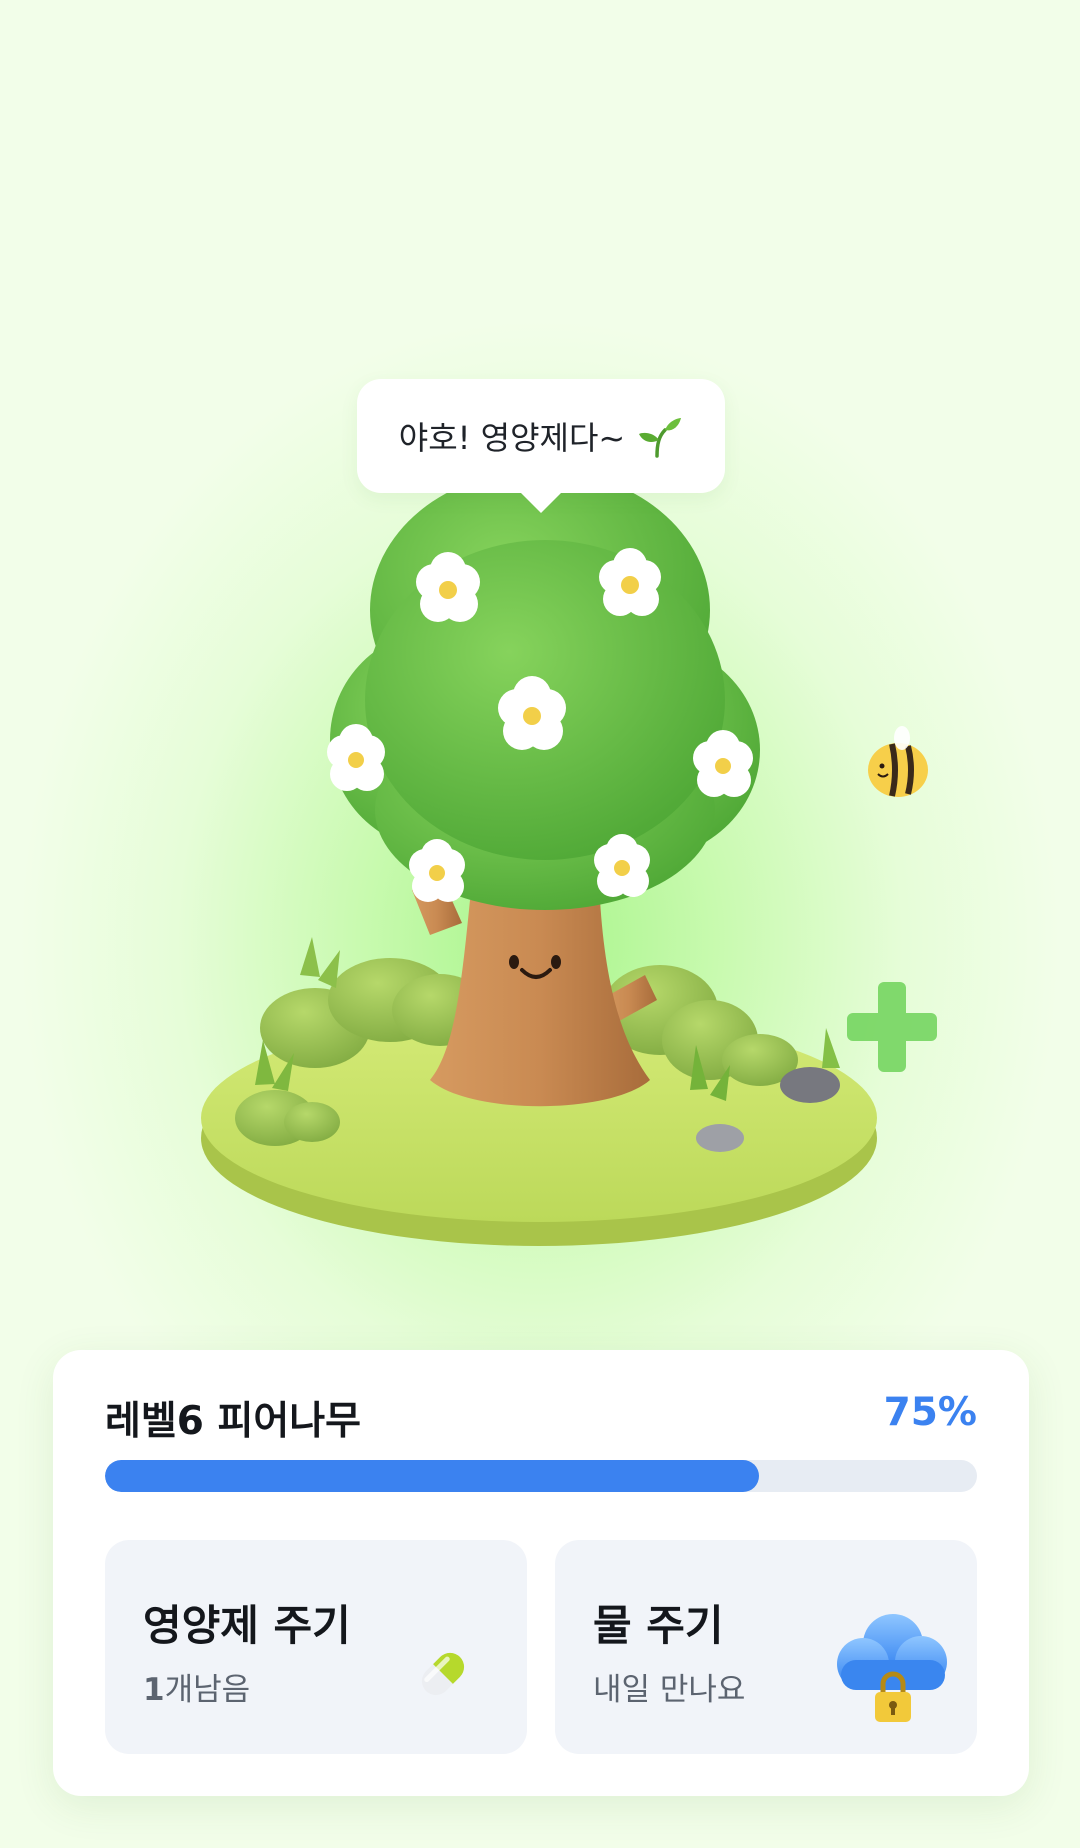  I want to click on pill-icon, so click(443, 1674).